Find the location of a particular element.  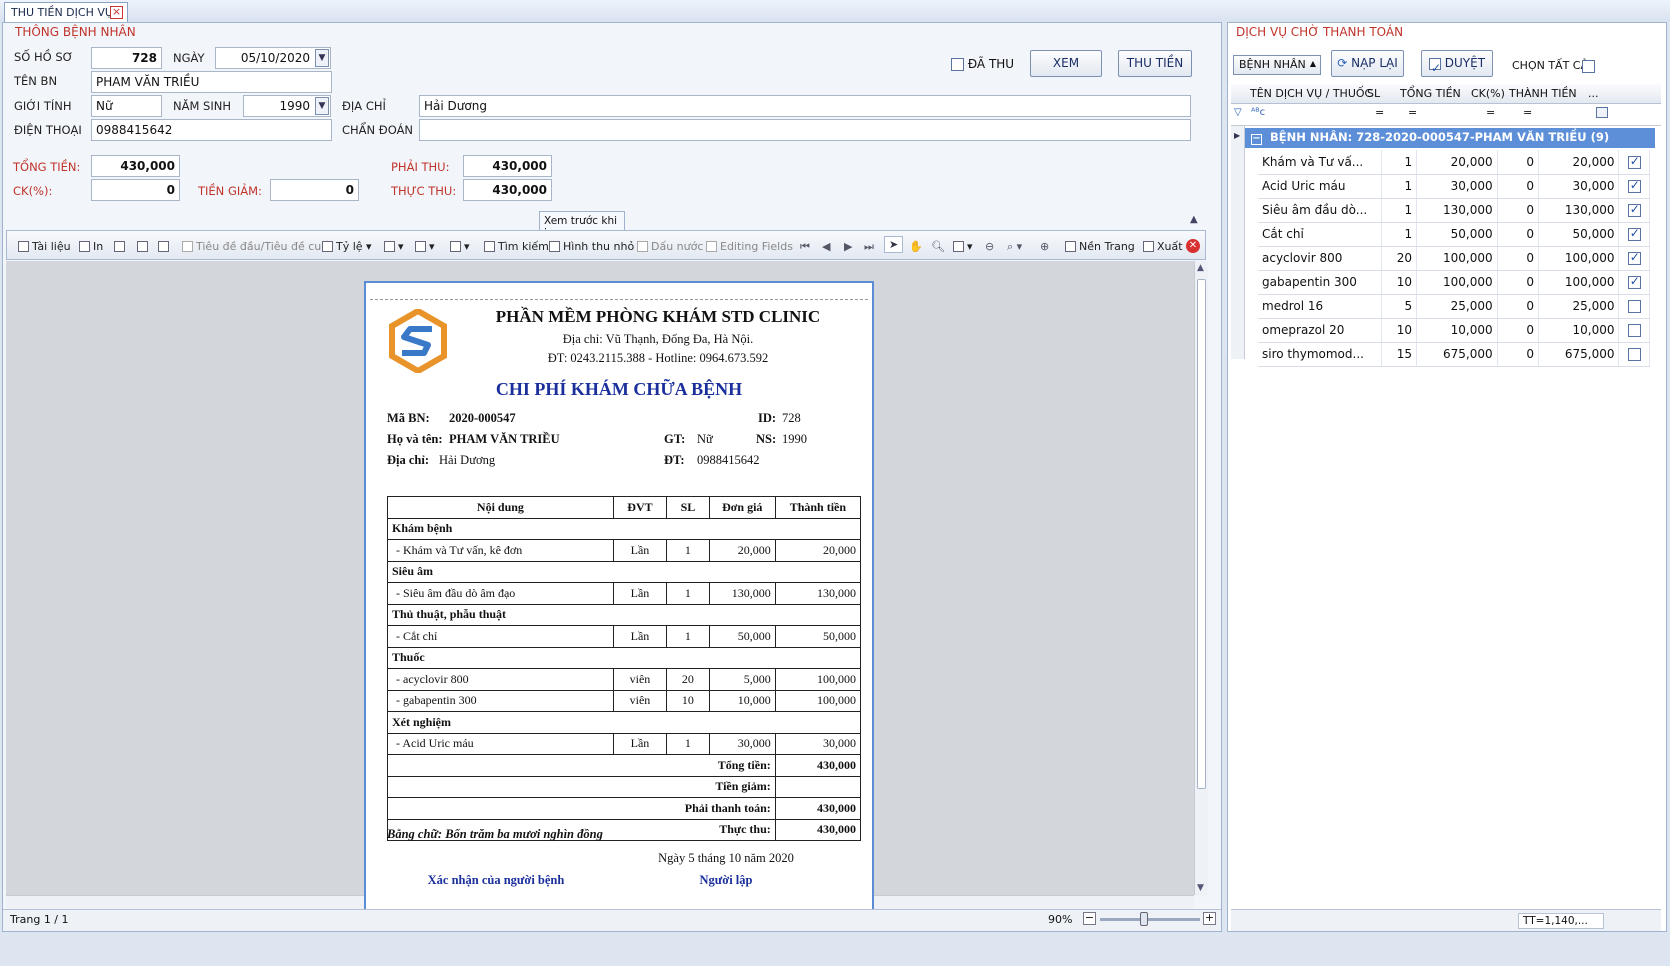

thu-tien-button: THU TIỀN is located at coordinates (1155, 63).